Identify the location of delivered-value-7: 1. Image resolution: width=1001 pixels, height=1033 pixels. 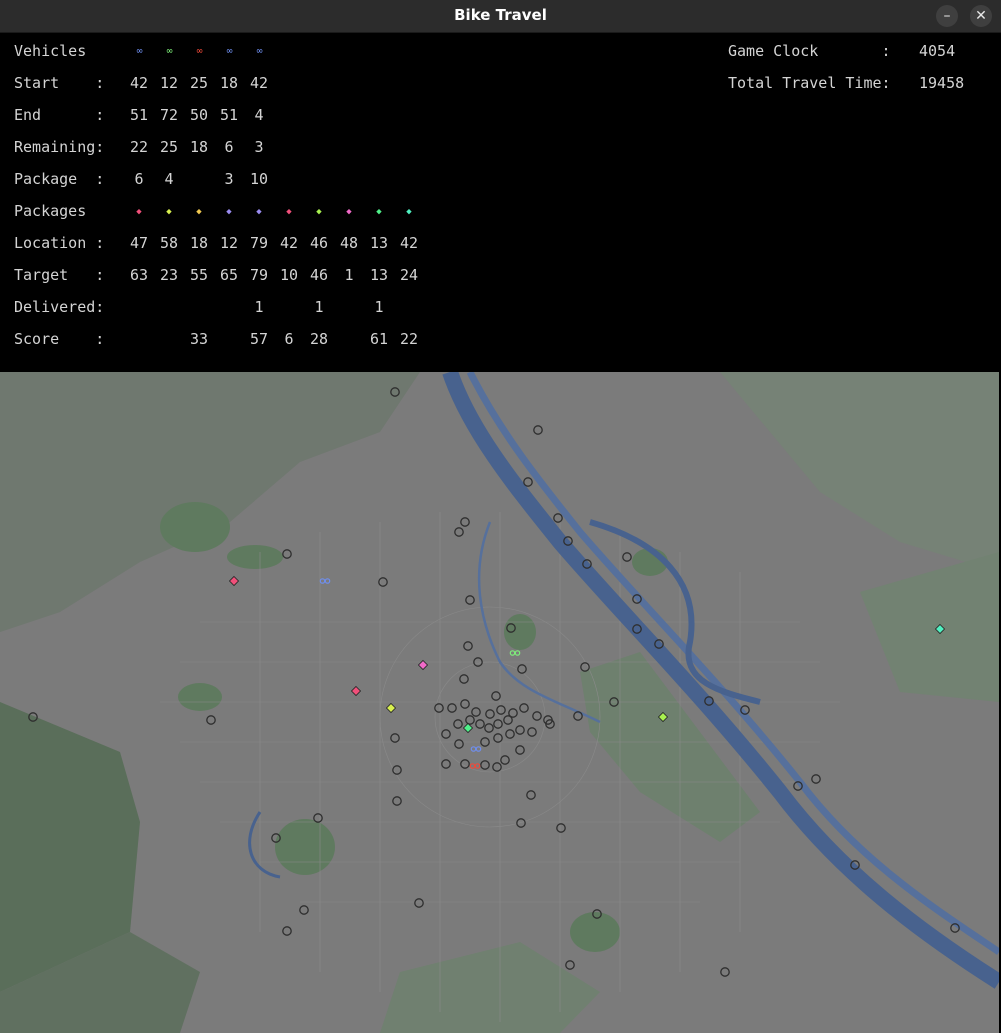
(319, 307).